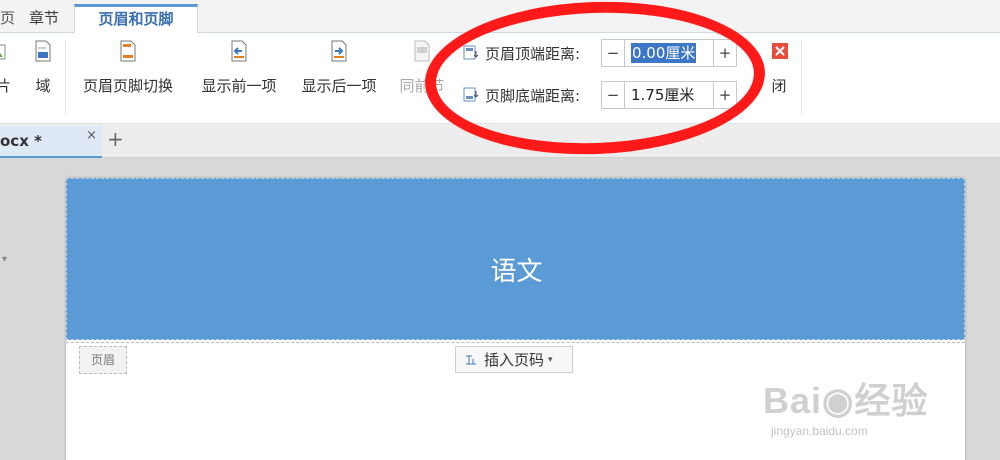  What do you see at coordinates (600, 53) in the screenshot?
I see `header-top-distance-row: 页眉顶端距离: − 0.00厘米 +` at bounding box center [600, 53].